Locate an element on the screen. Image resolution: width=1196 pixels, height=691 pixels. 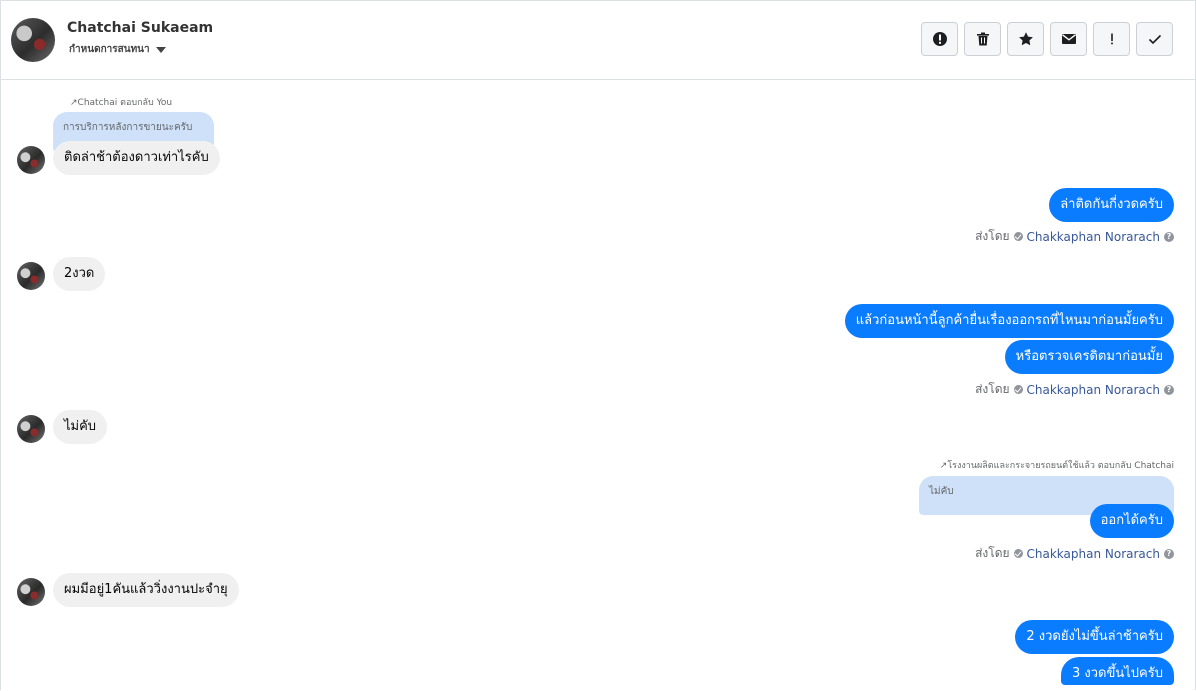
star-icon is located at coordinates (1025, 39).